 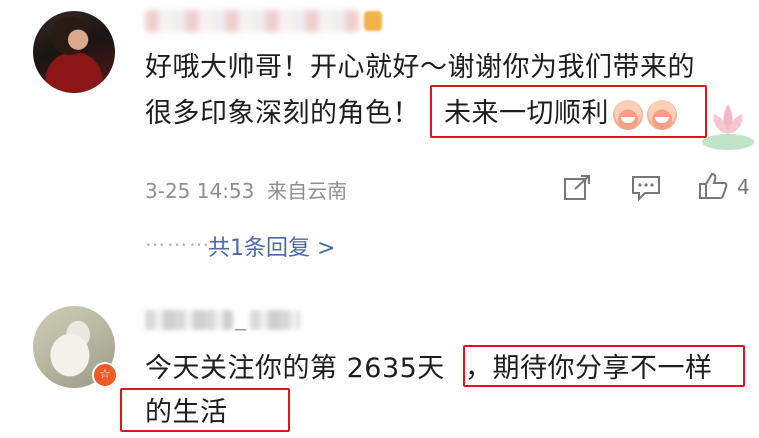 I want to click on like-icon, so click(x=713, y=186).